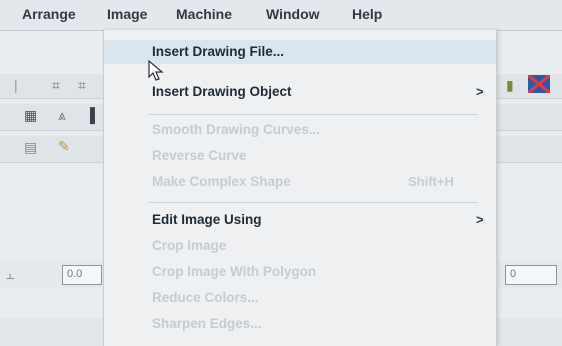 The width and height of the screenshot is (562, 346). What do you see at coordinates (300, 220) in the screenshot?
I see `menu-item-edit-image-using: Edit Image Using >` at bounding box center [300, 220].